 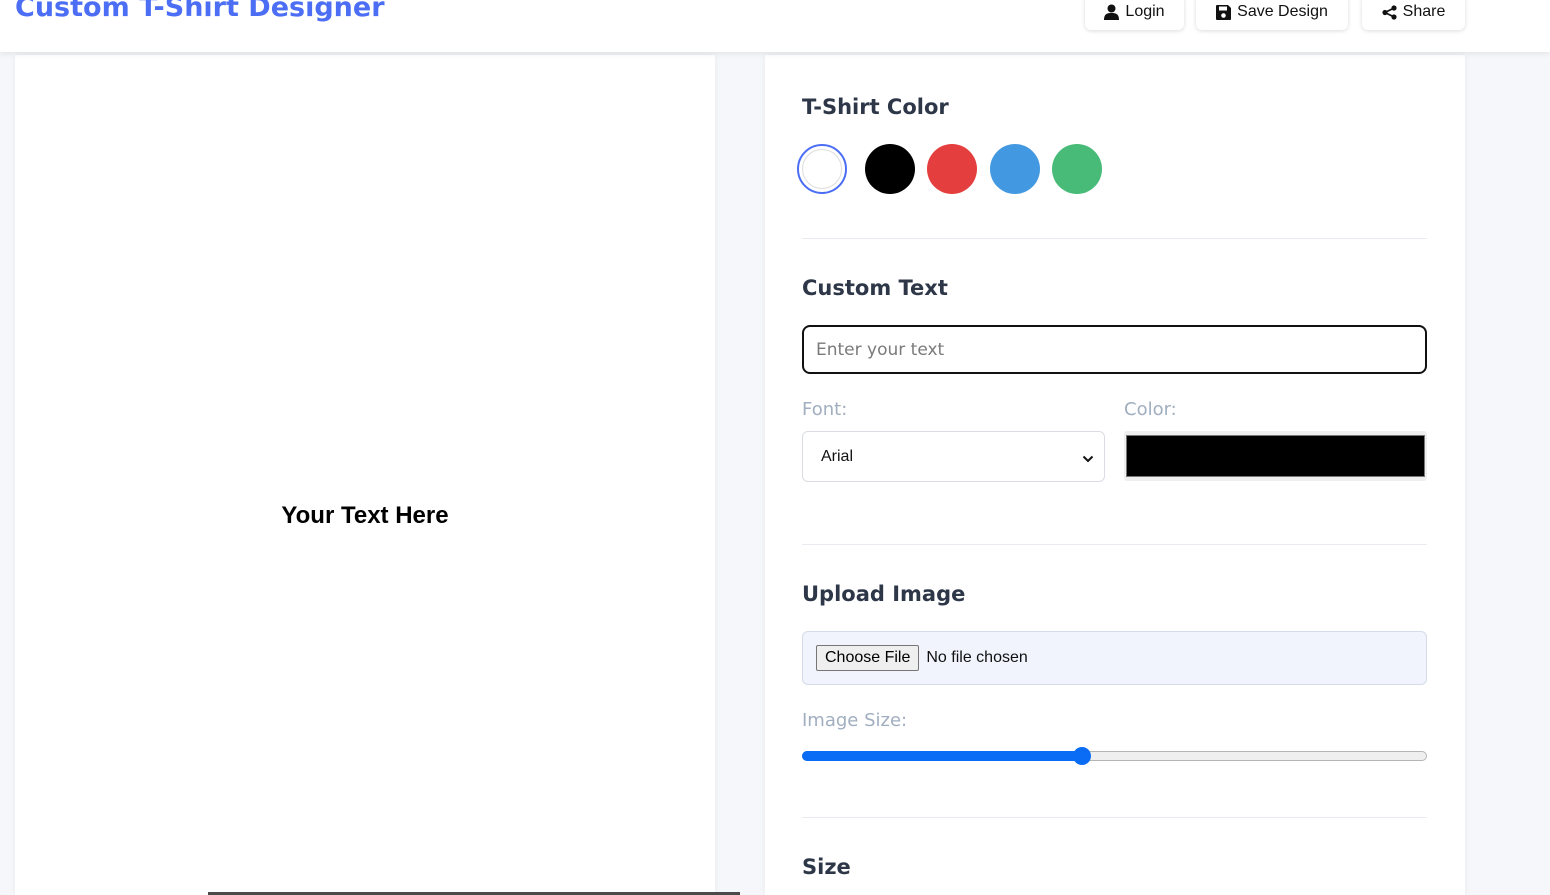 I want to click on color-swatch-green, so click(x=1077, y=169).